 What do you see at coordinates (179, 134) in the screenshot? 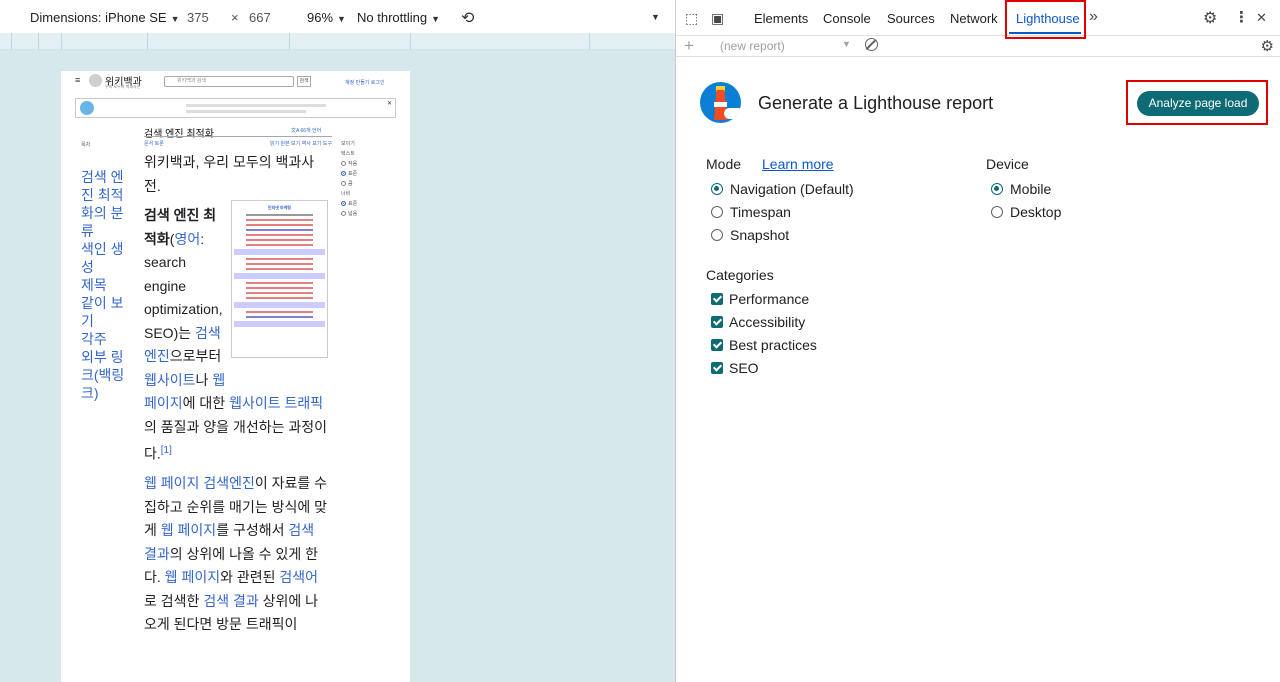
I see `article-title: 검색 엔진 최적화` at bounding box center [179, 134].